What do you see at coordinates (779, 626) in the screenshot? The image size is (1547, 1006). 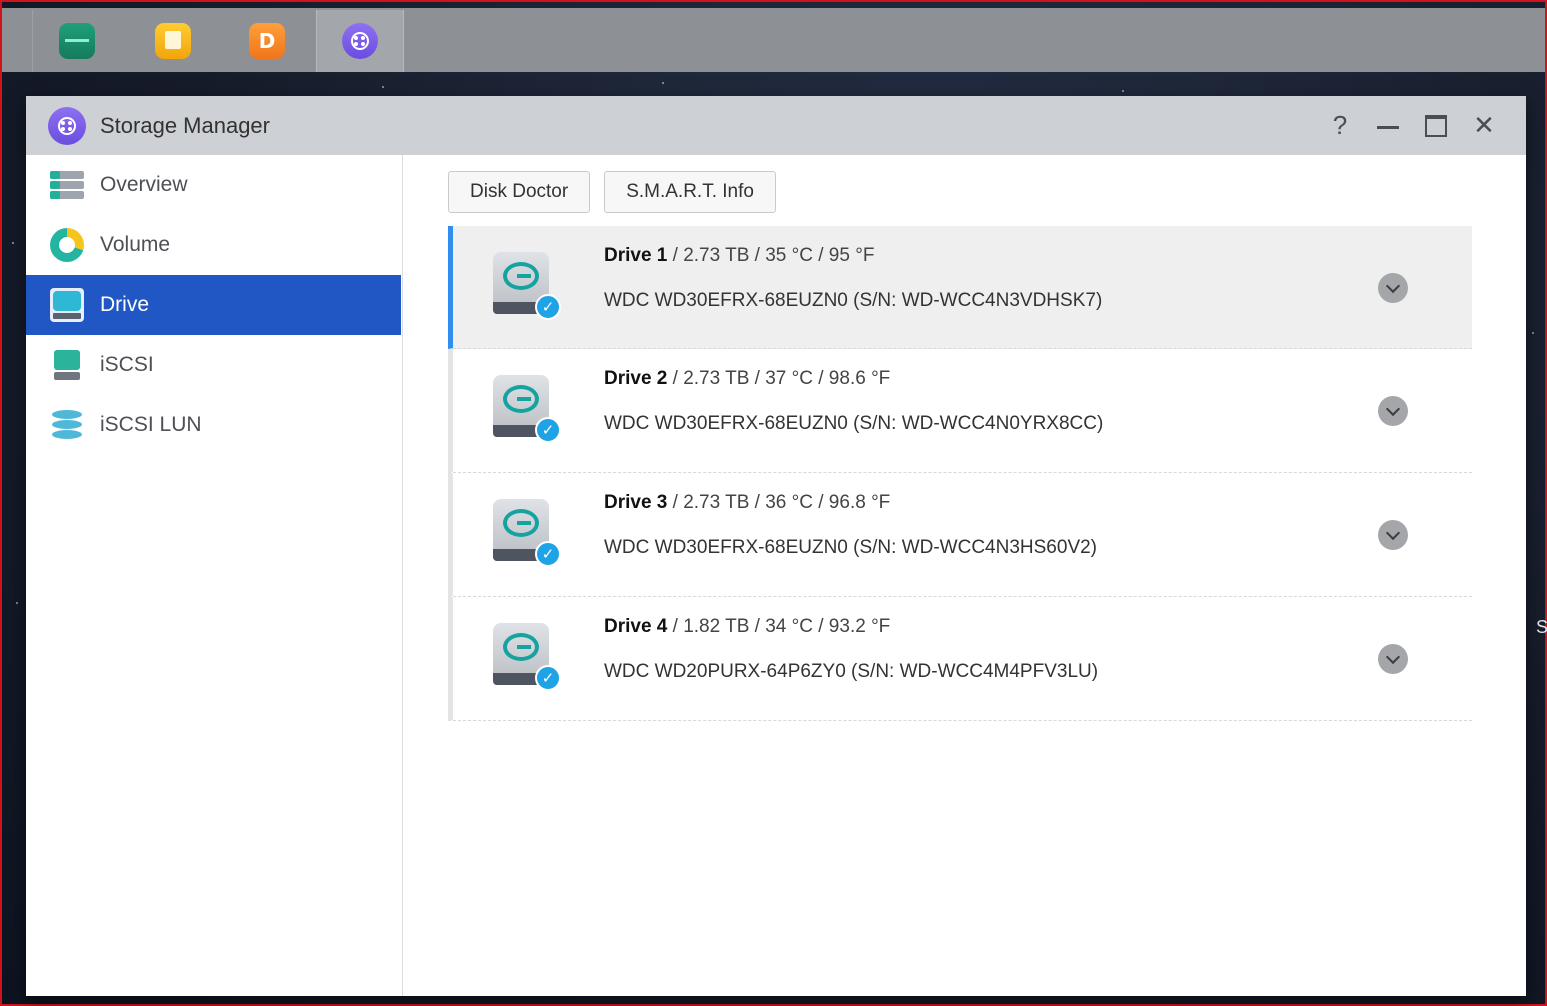 I see `drive-details: / 1.82 TB / 34 °C / 93.2 °F` at bounding box center [779, 626].